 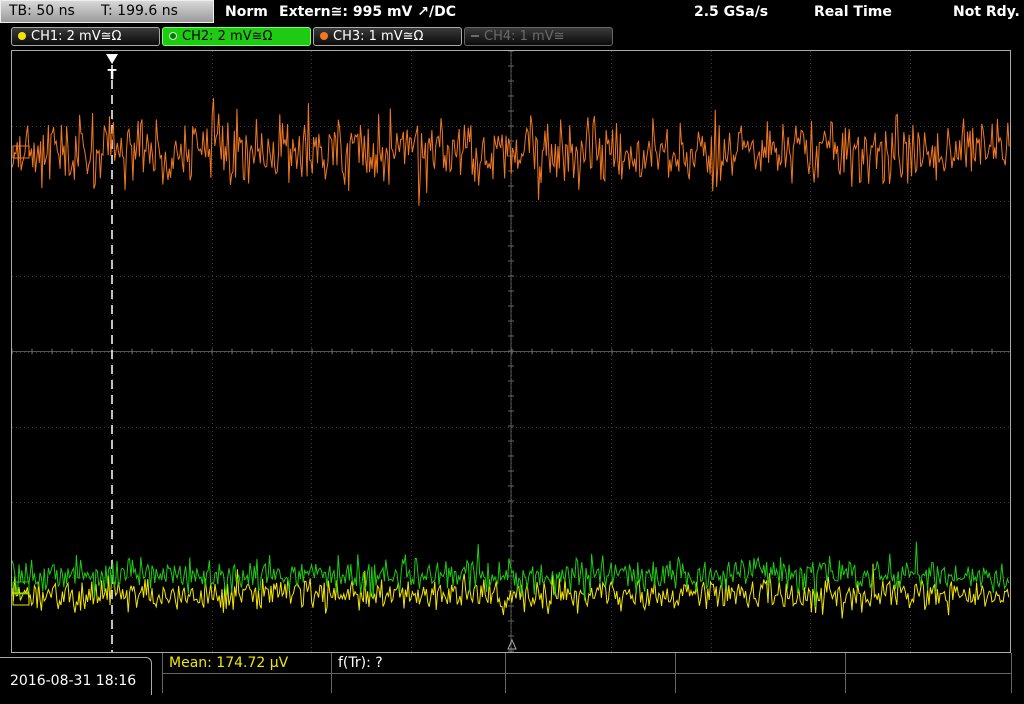 What do you see at coordinates (360, 663) in the screenshot?
I see `measurement-frequency-label: f(Tr): ?` at bounding box center [360, 663].